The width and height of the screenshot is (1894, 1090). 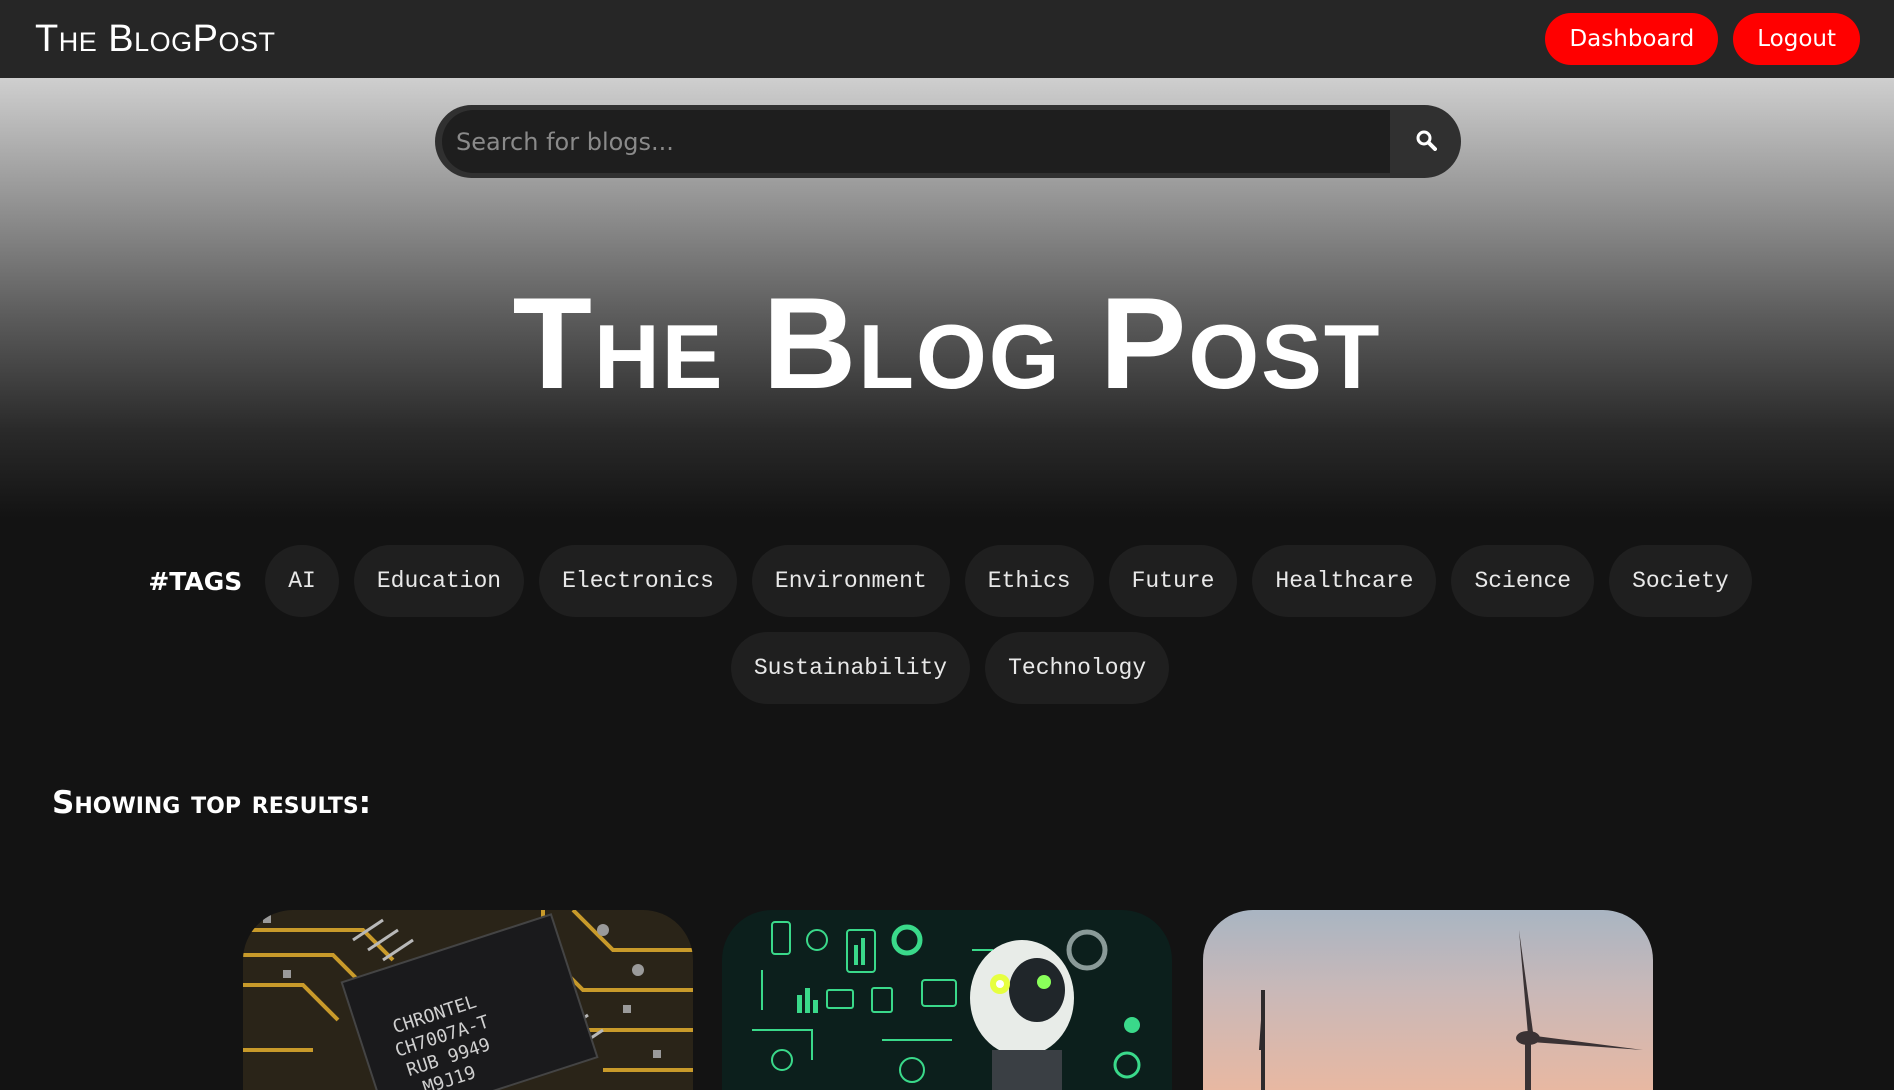 What do you see at coordinates (439, 581) in the screenshot?
I see `tag-education: Education` at bounding box center [439, 581].